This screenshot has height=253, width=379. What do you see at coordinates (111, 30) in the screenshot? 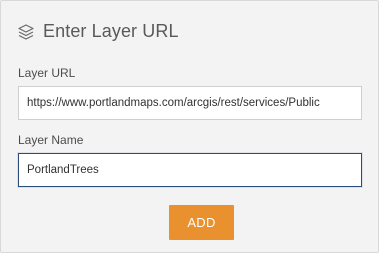
I see `panel-title: Enter Layer URL` at bounding box center [111, 30].